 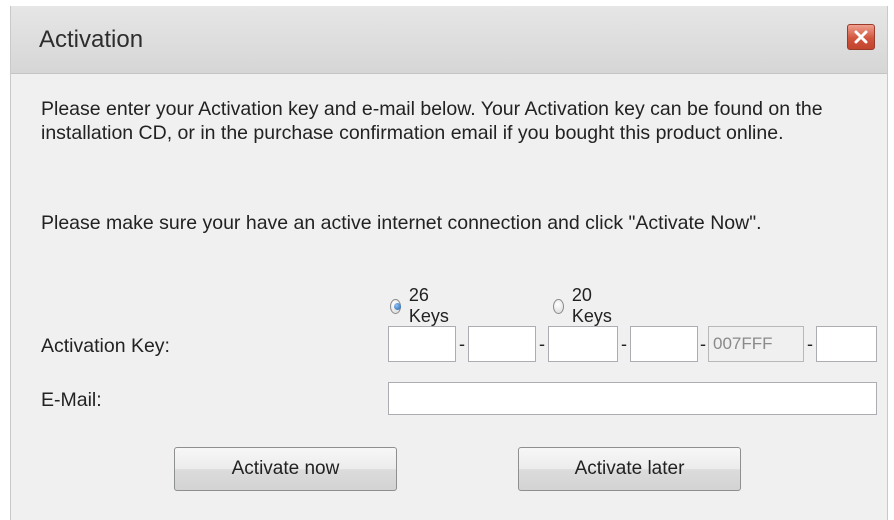 What do you see at coordinates (105, 346) in the screenshot?
I see `activation-key-label: Activation Key:` at bounding box center [105, 346].